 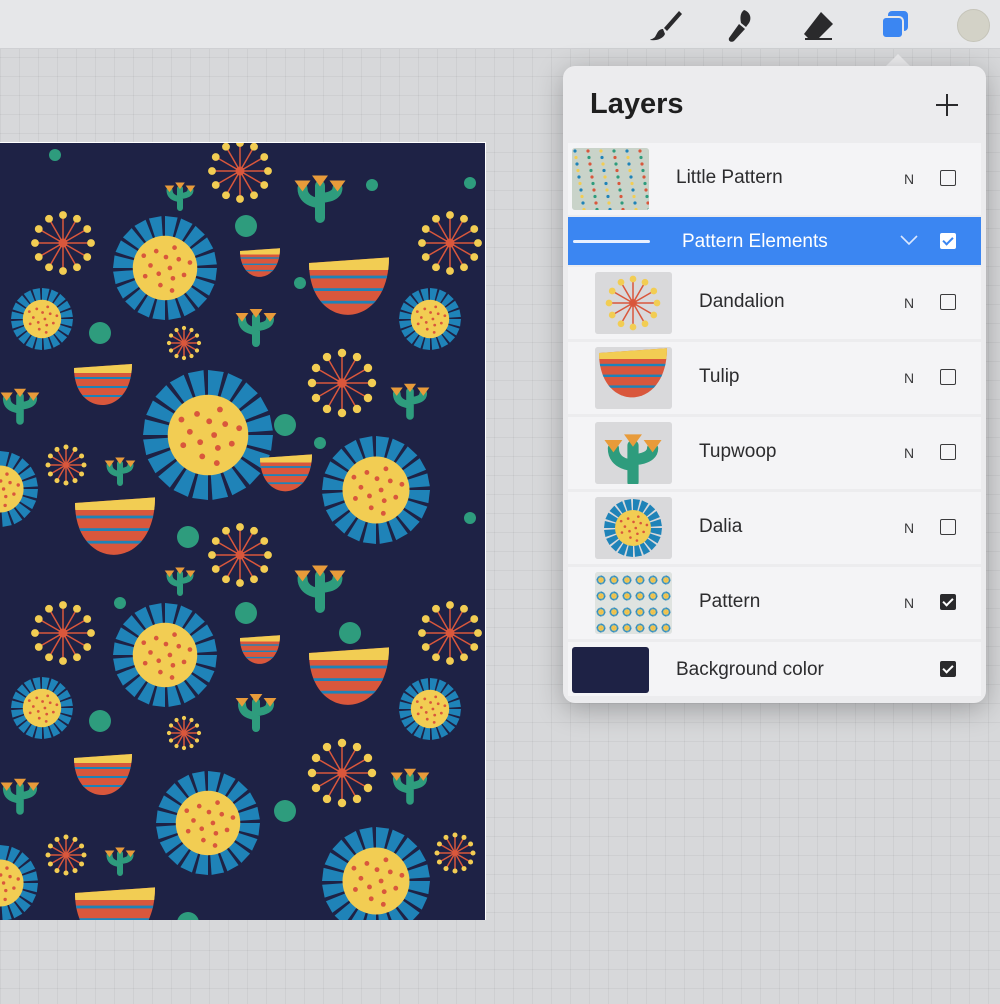 What do you see at coordinates (896, 26) in the screenshot?
I see `layers-icon` at bounding box center [896, 26].